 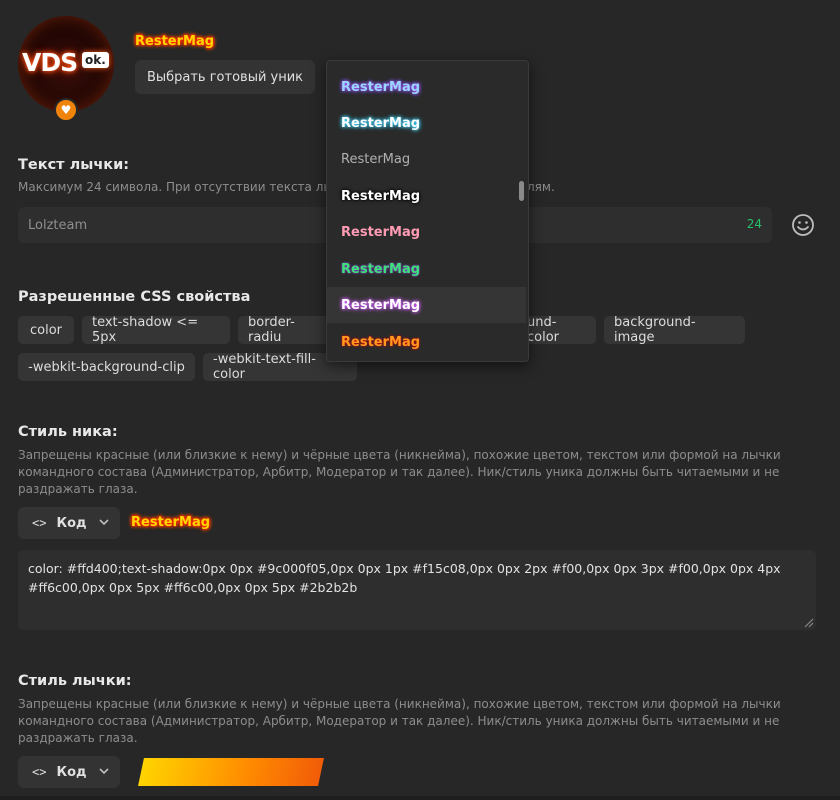 What do you see at coordinates (50, 62) in the screenshot?
I see `avatar-logo-text: VDS` at bounding box center [50, 62].